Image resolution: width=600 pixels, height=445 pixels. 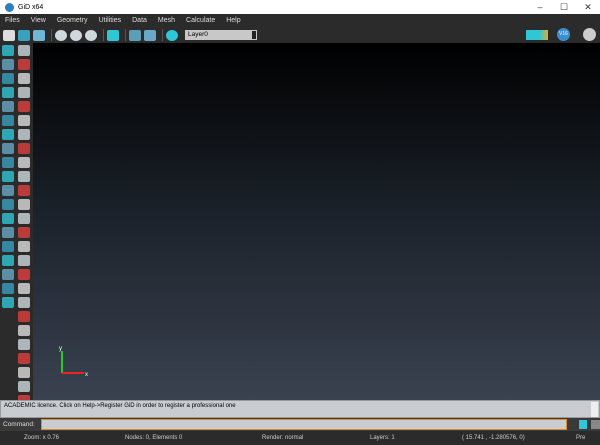 What do you see at coordinates (12, 20) in the screenshot?
I see `menu-files: Files` at bounding box center [12, 20].